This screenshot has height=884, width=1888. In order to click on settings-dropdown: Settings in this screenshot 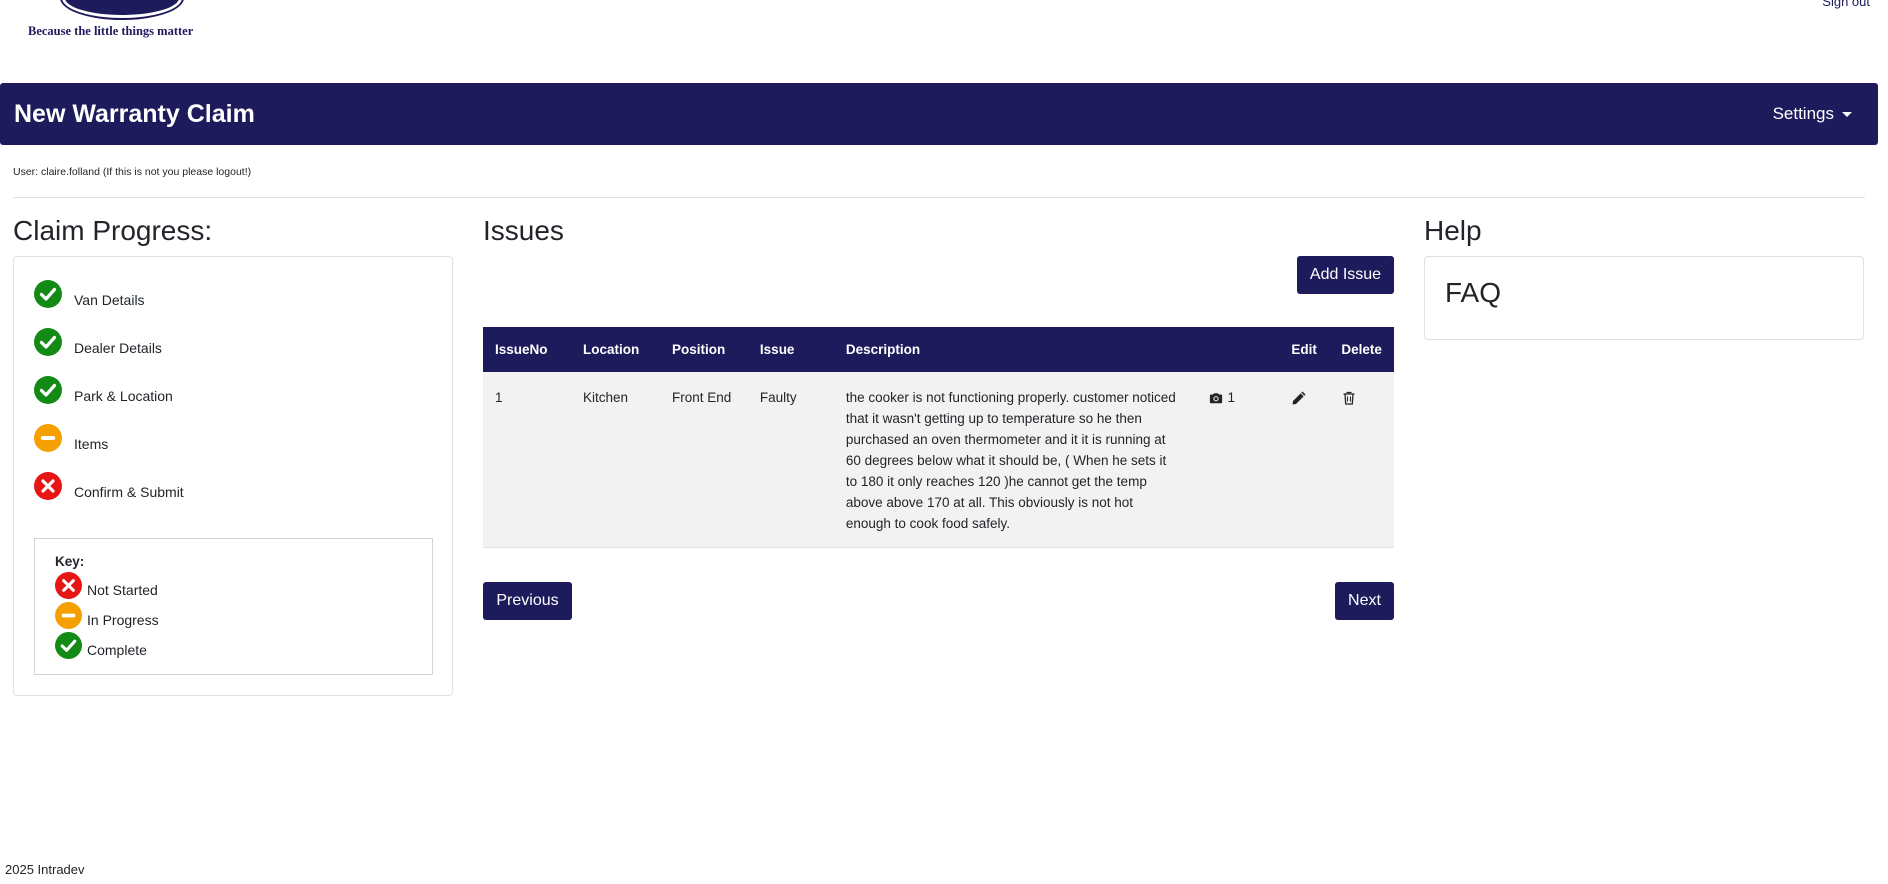, I will do `click(1812, 114)`.